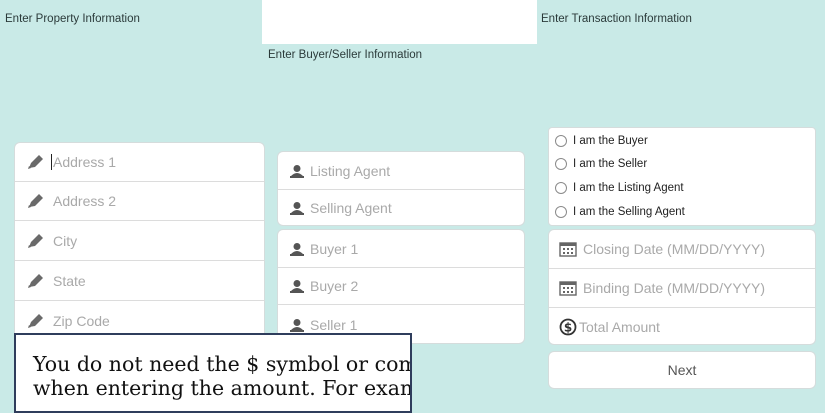 The width and height of the screenshot is (825, 413). I want to click on address2-placeholder: Address 2, so click(85, 201).